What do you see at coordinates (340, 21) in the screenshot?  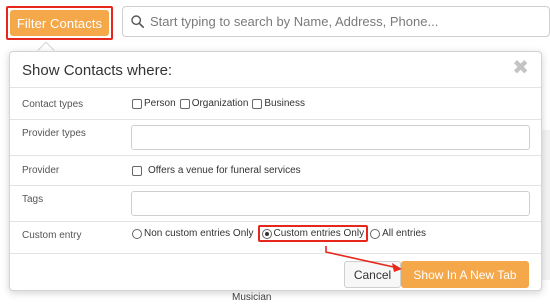 I see `search-input` at bounding box center [340, 21].